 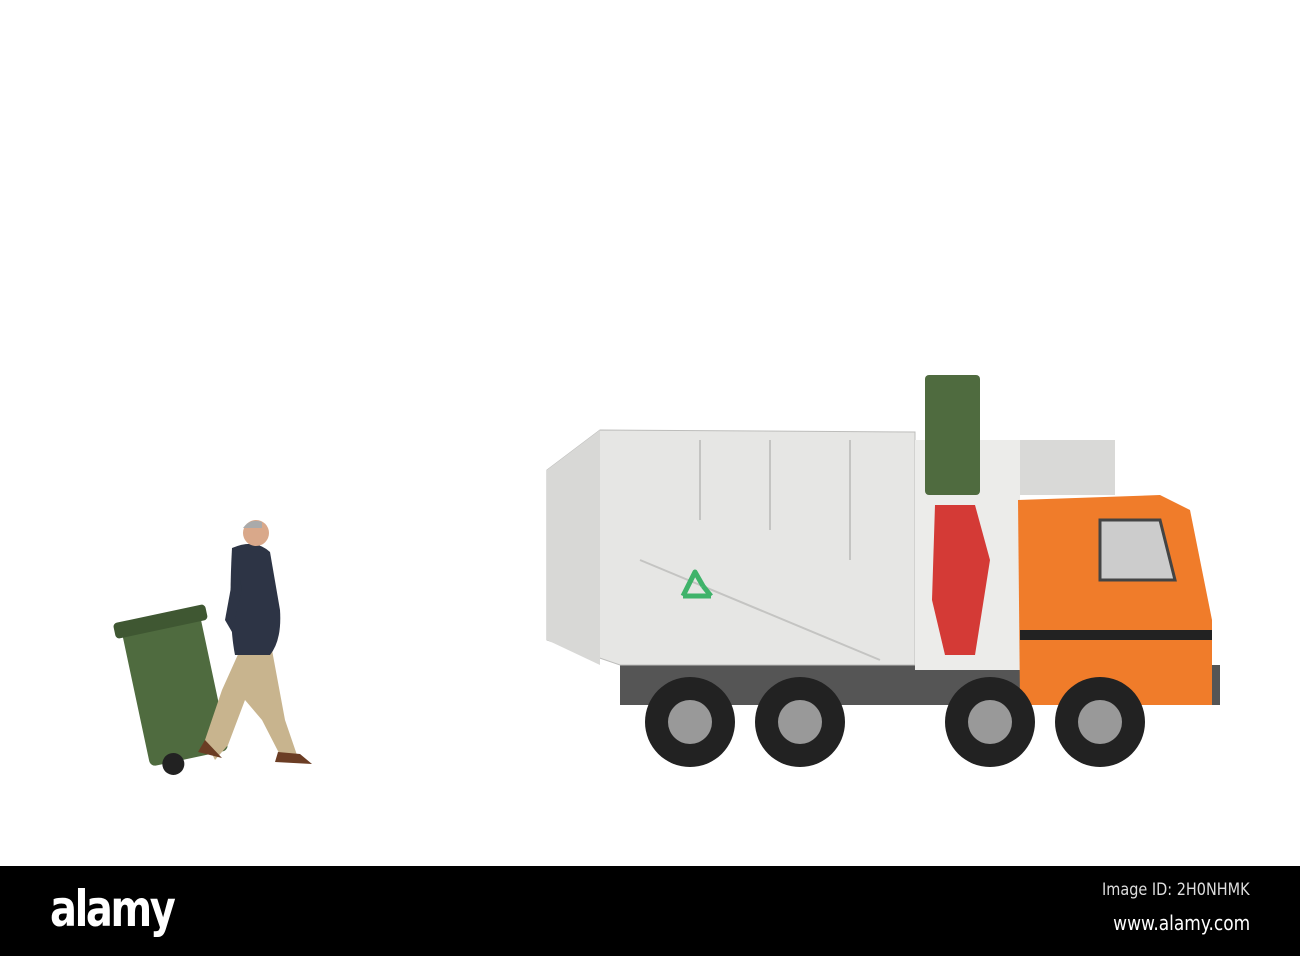 I want to click on lifted-bin, so click(x=952, y=435).